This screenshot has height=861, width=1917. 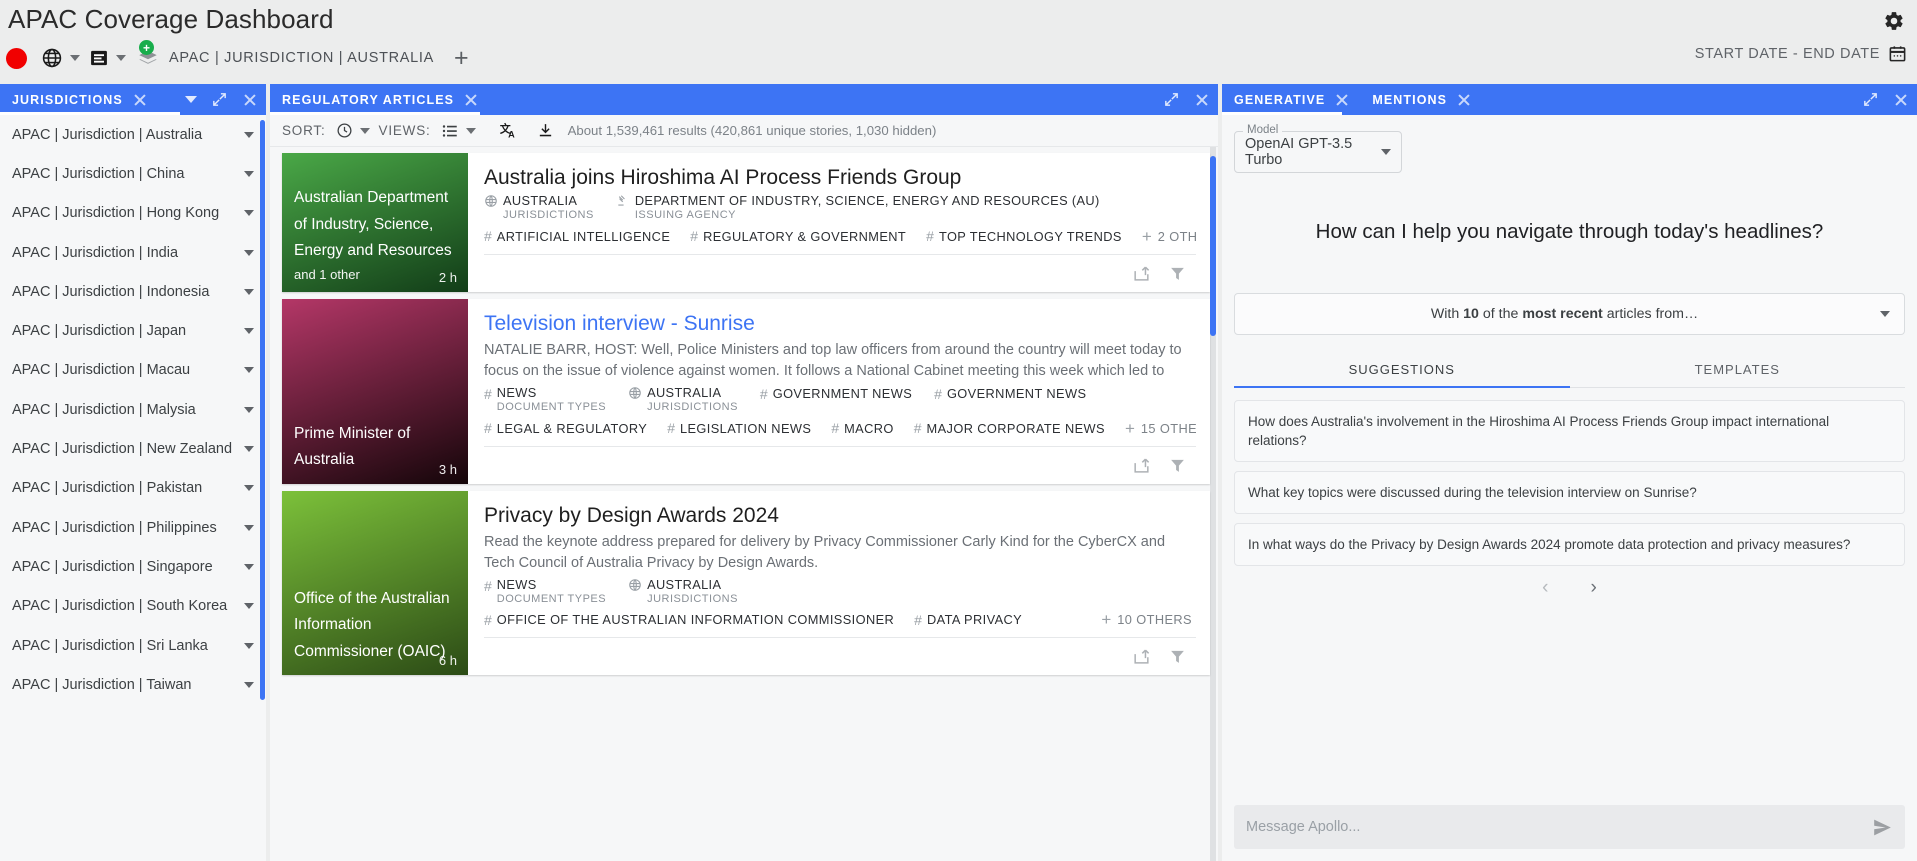 What do you see at coordinates (545, 130) in the screenshot?
I see `download-icon` at bounding box center [545, 130].